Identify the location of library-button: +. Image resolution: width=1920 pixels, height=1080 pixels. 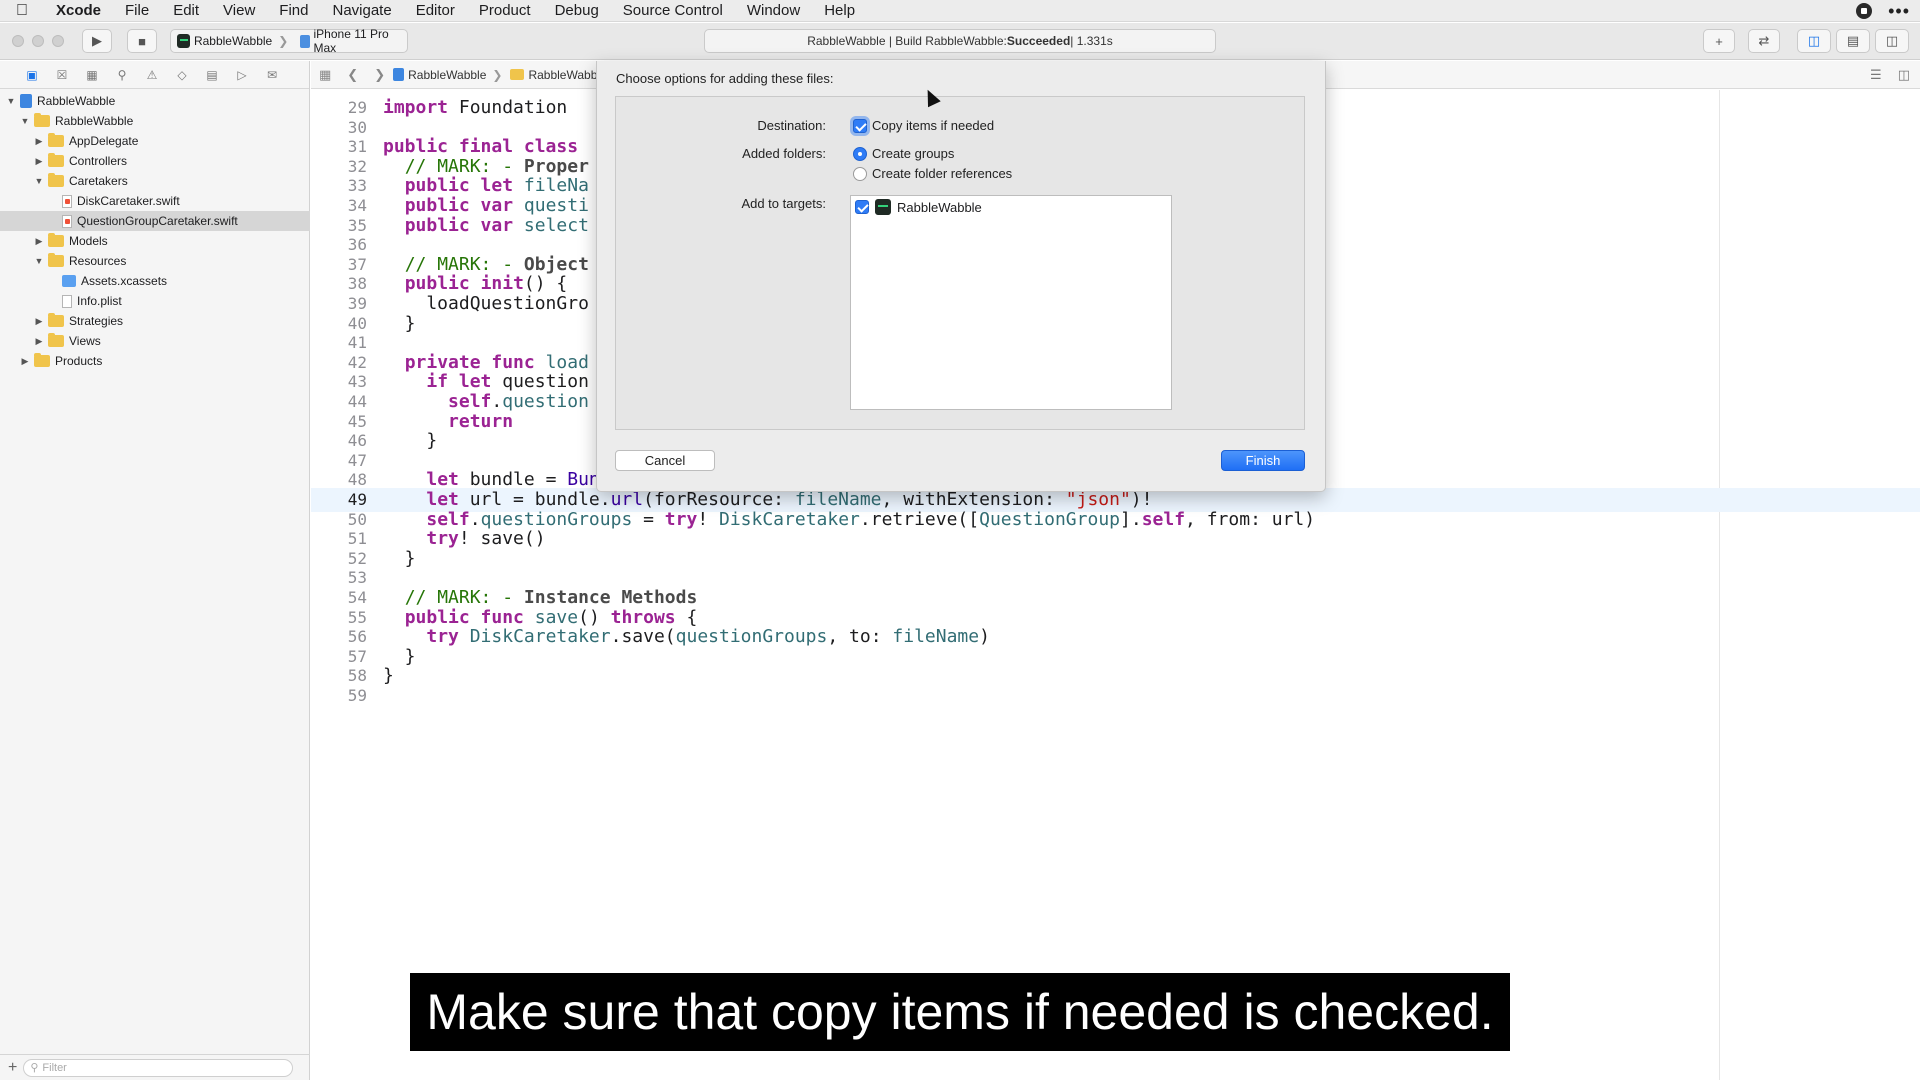
(1719, 41).